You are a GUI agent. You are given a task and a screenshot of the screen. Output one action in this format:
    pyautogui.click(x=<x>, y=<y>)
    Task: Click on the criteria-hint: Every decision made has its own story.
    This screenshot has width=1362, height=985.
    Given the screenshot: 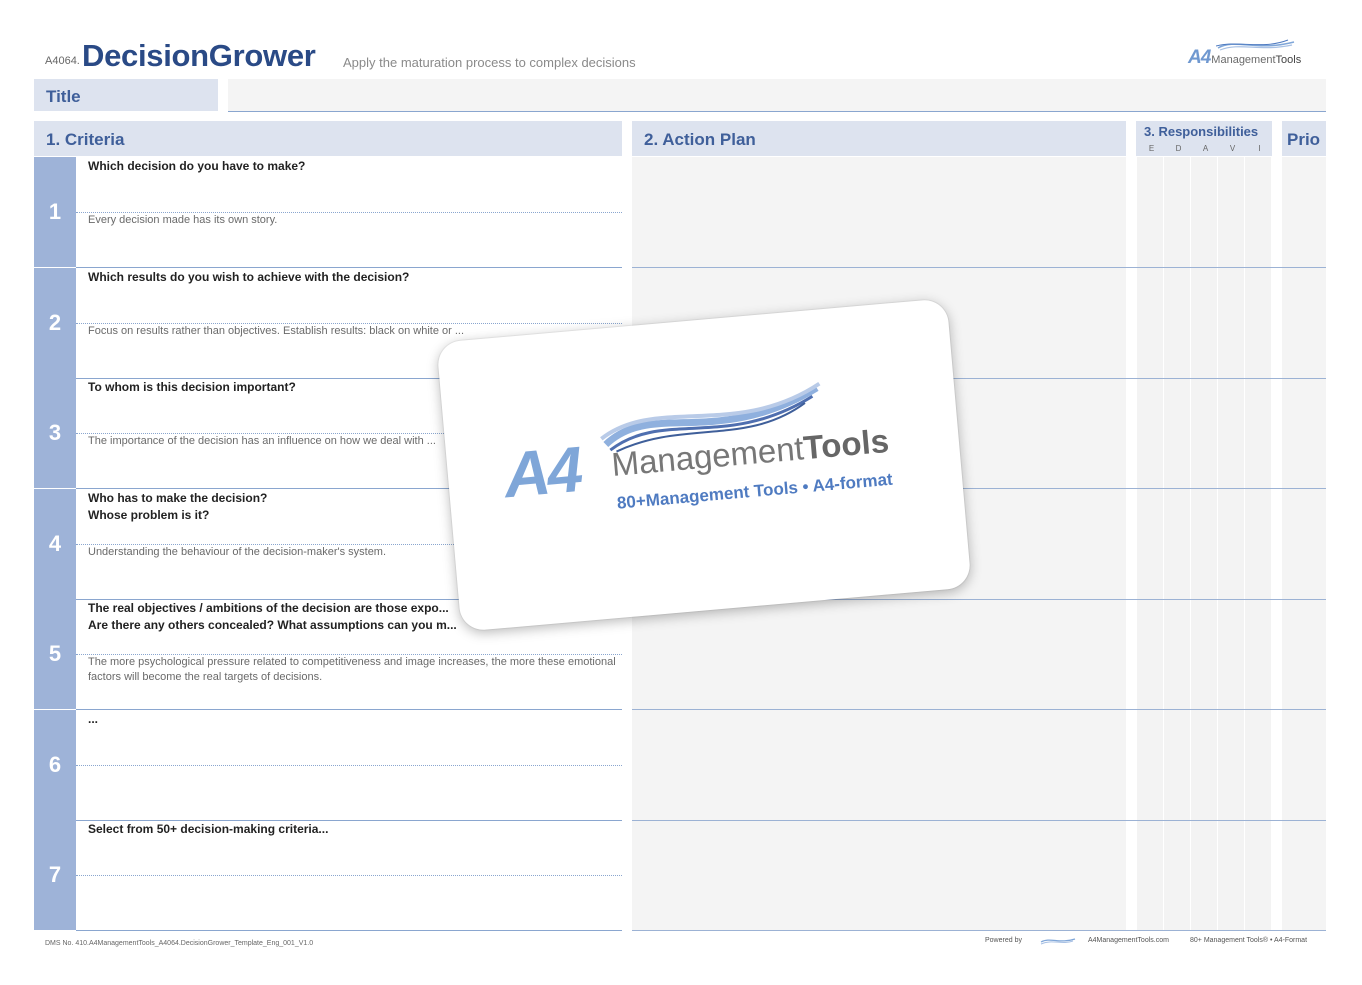 What is the action you would take?
    pyautogui.click(x=353, y=220)
    